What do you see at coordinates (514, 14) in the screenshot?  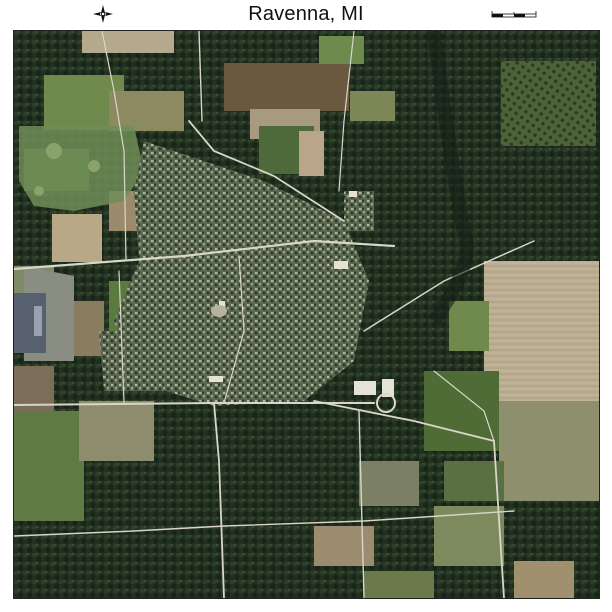 I see `scale-bar-icon` at bounding box center [514, 14].